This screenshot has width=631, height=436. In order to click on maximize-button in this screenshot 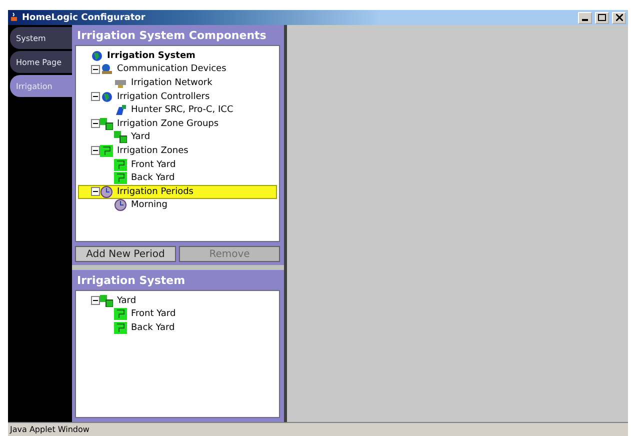, I will do `click(602, 18)`.